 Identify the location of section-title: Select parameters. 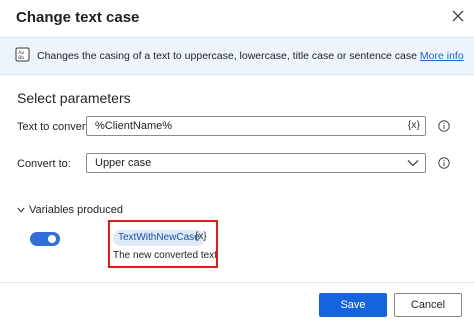
(74, 98).